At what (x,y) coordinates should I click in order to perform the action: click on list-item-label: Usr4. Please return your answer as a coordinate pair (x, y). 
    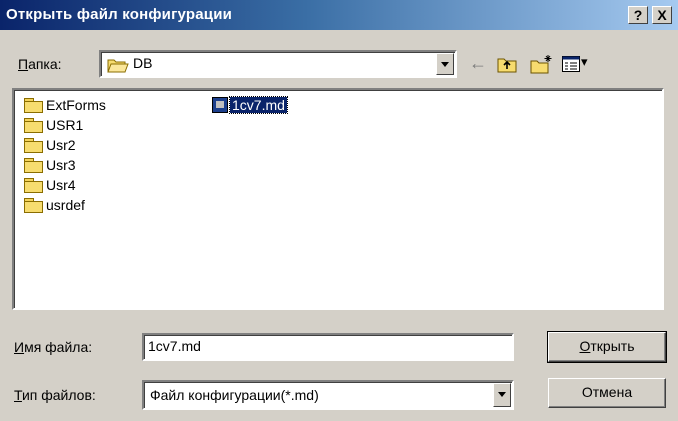
    Looking at the image, I should click on (61, 185).